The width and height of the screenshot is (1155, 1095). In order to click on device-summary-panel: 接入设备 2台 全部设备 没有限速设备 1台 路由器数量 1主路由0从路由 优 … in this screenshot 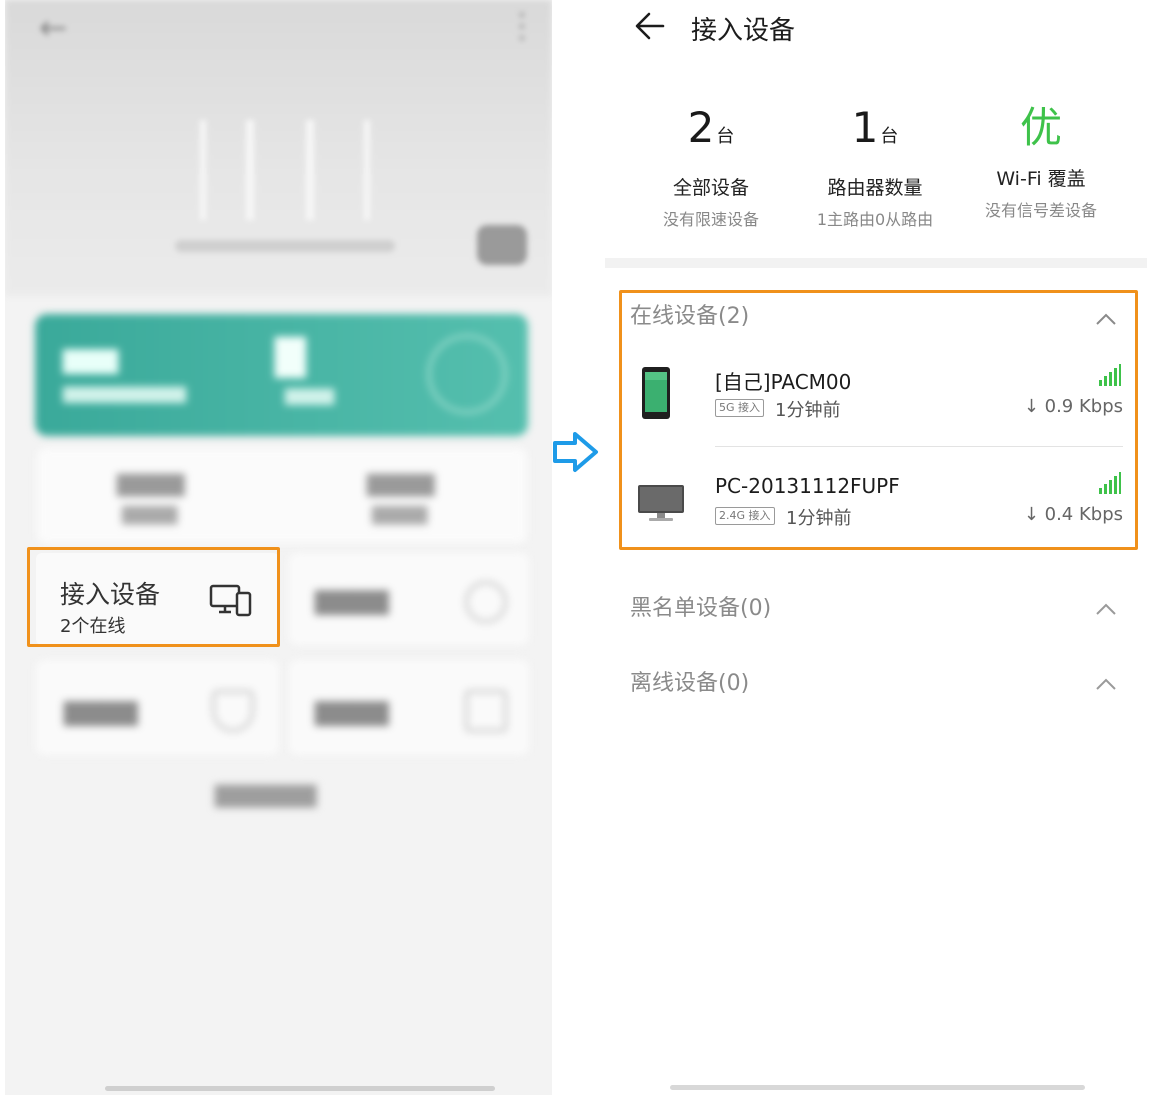, I will do `click(876, 129)`.